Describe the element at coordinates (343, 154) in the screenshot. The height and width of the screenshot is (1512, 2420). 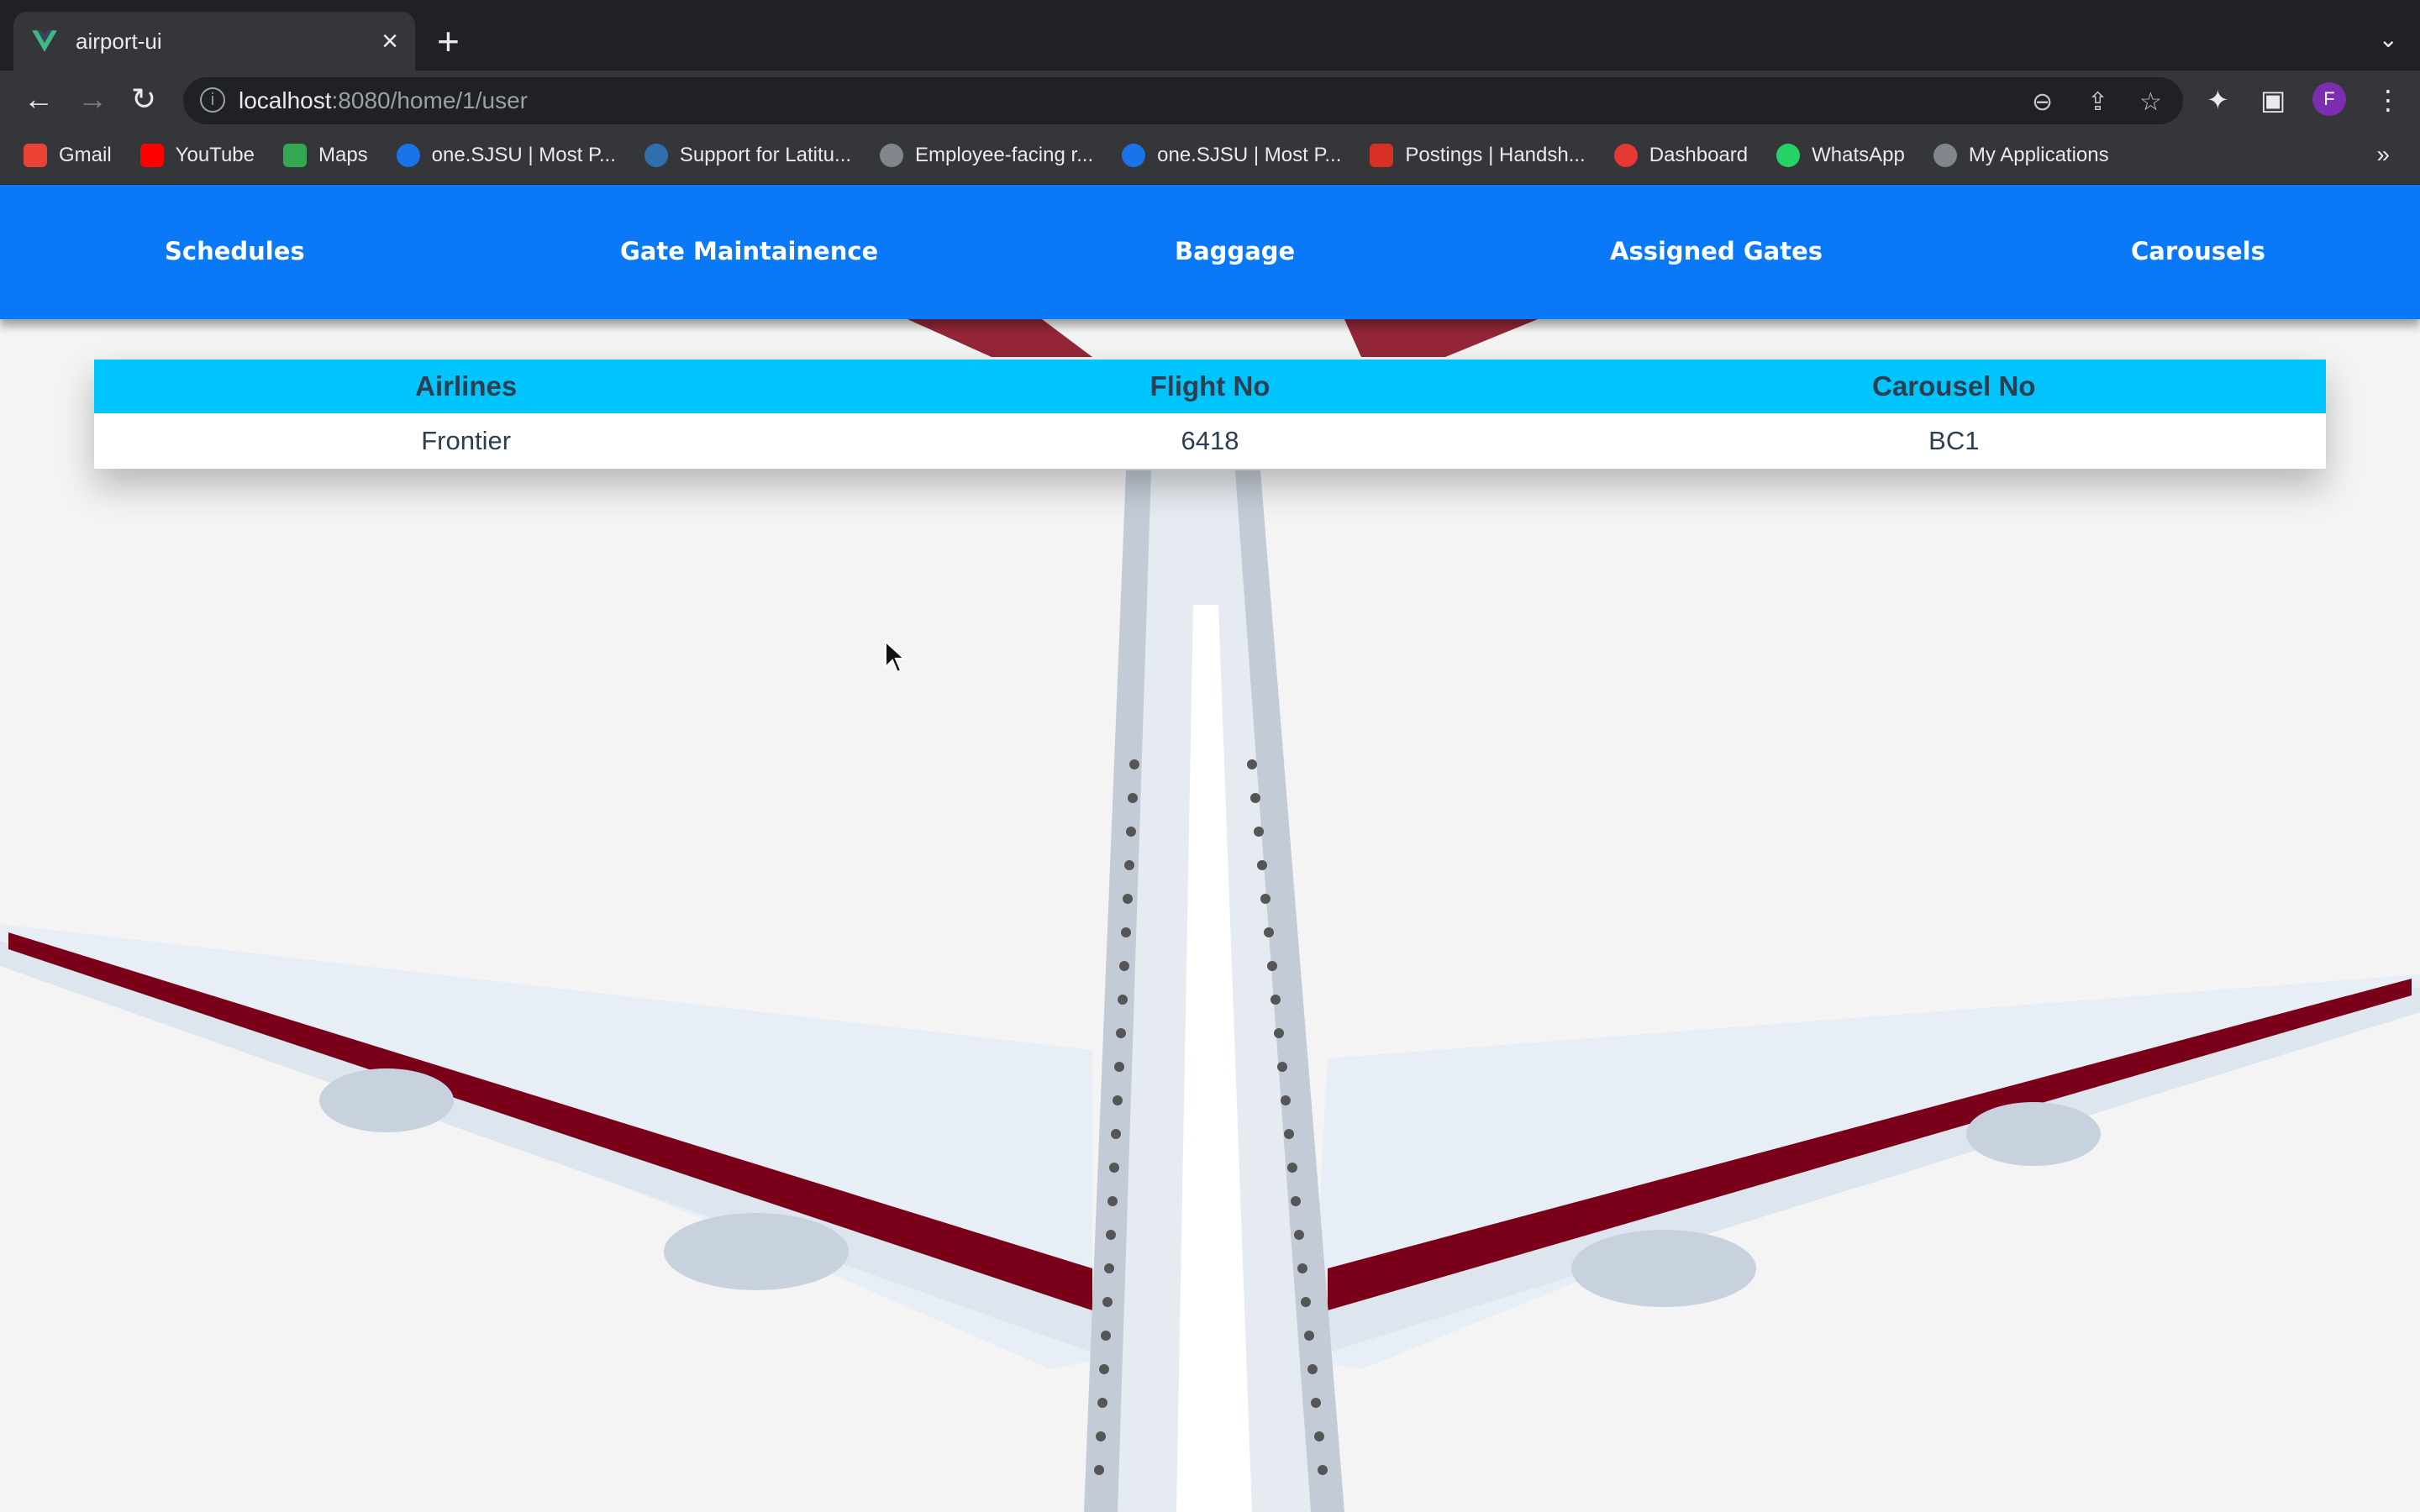
I see `bookmark-label: Maps` at that location.